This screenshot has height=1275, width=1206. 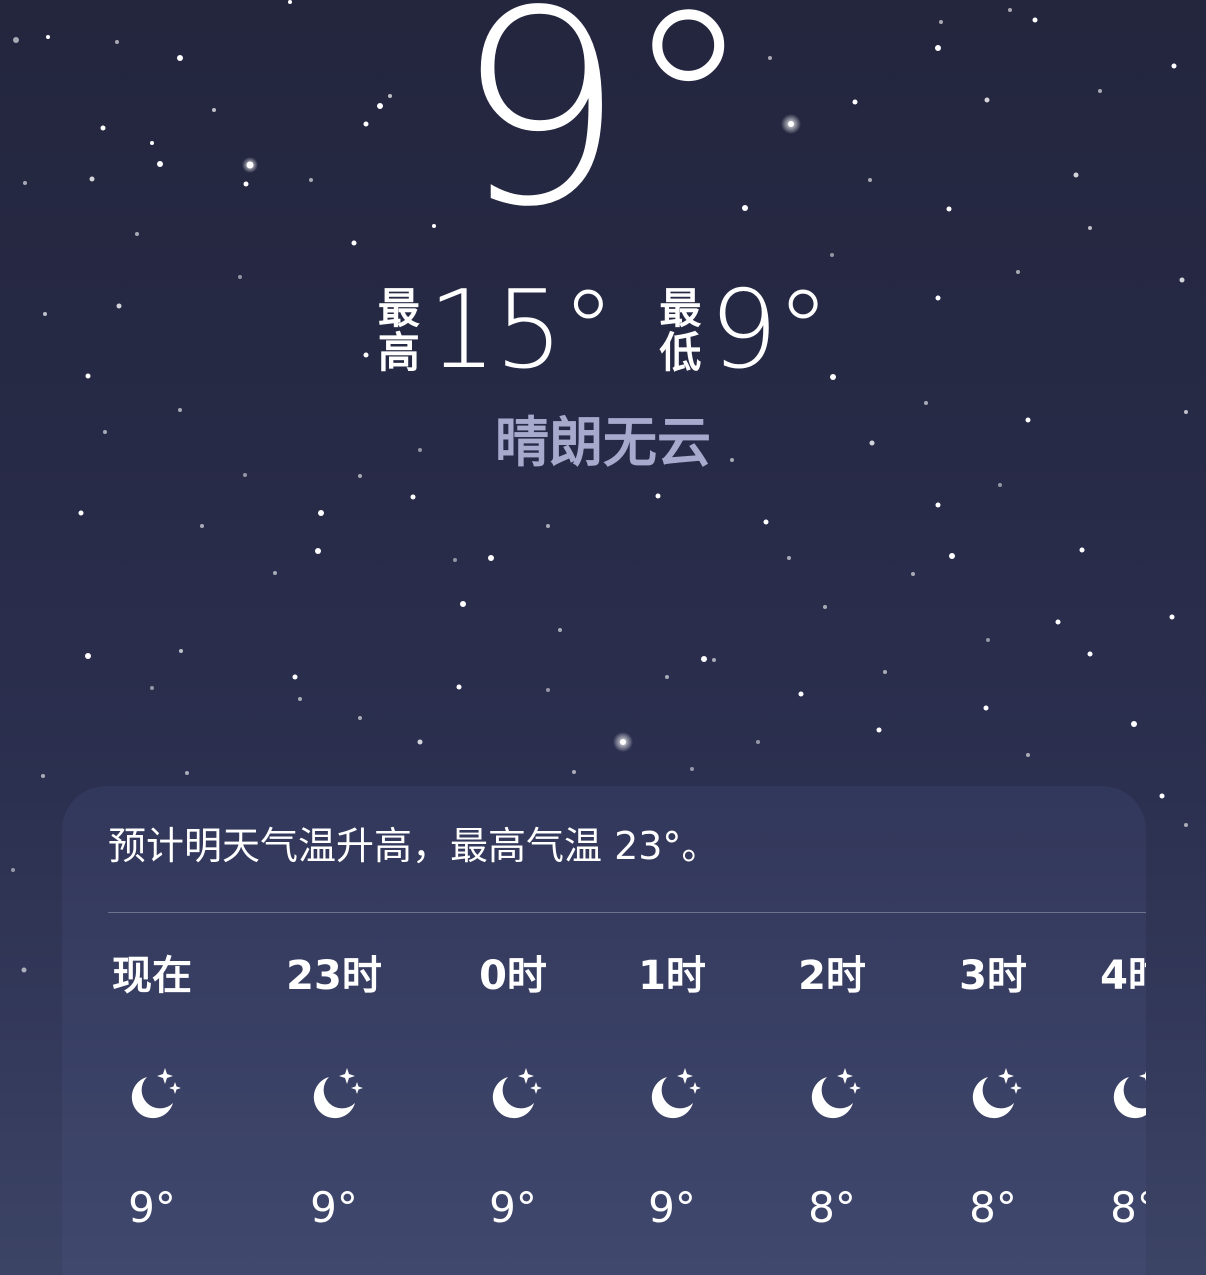 I want to click on hour-item: 4时 8°, so click(x=1102, y=1092).